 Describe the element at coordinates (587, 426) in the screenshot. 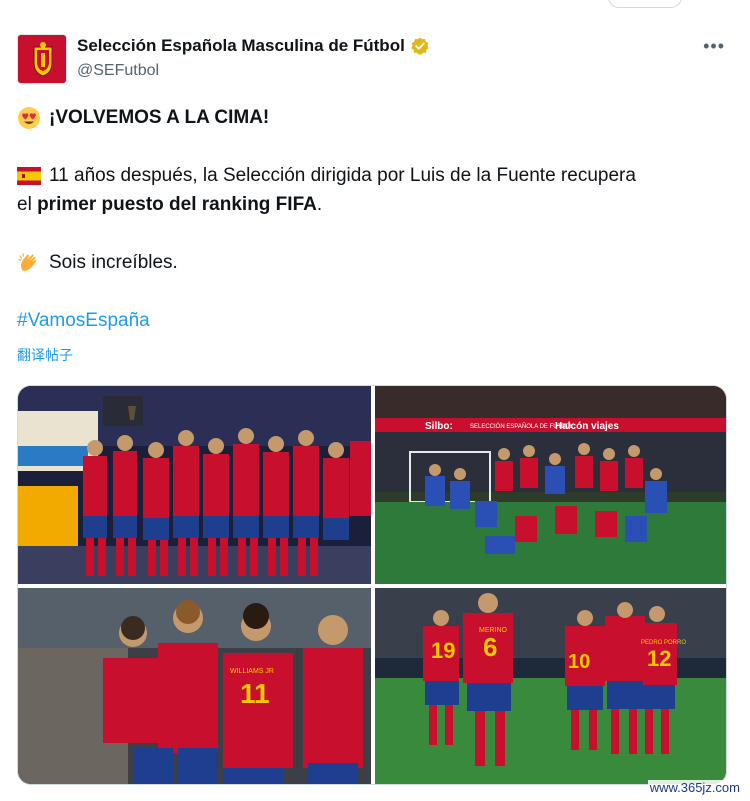

I see `banner-sponsor-halcon: Halcón viajes` at that location.